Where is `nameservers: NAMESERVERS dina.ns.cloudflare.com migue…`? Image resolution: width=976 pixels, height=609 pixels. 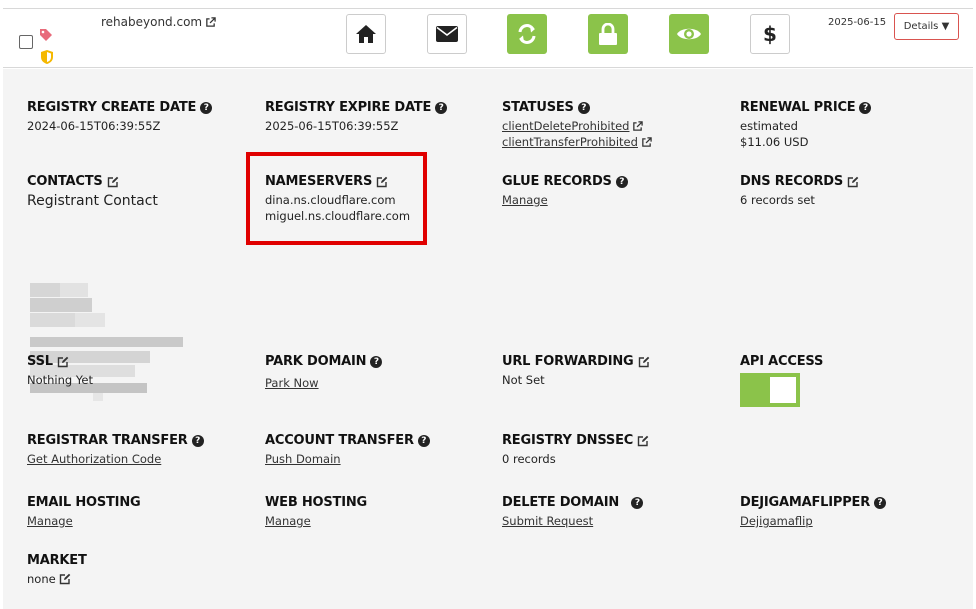
nameservers: NAMESERVERS dina.ns.cloudflare.com migue… is located at coordinates (337, 199).